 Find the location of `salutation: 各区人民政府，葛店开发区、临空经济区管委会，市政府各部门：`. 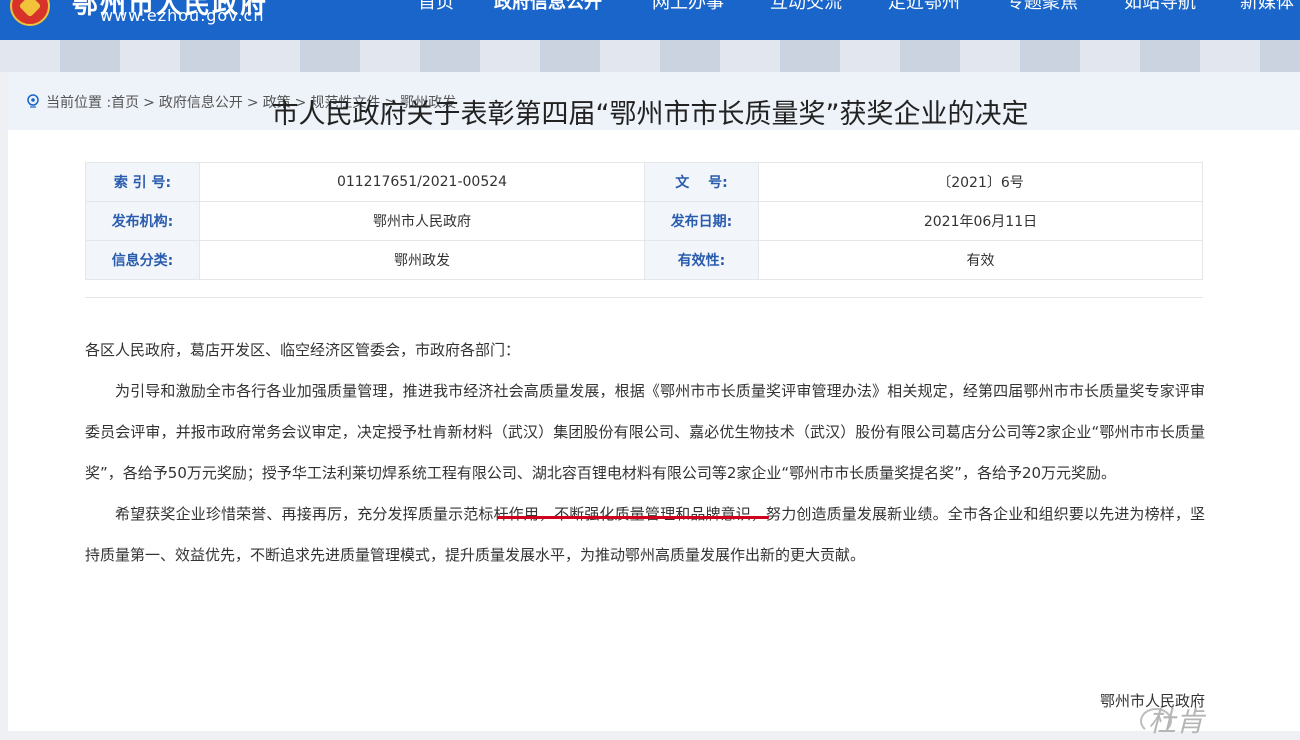

salutation: 各区人民政府，葛店开发区、临空经济区管委会，市政府各部门： is located at coordinates (303, 350).